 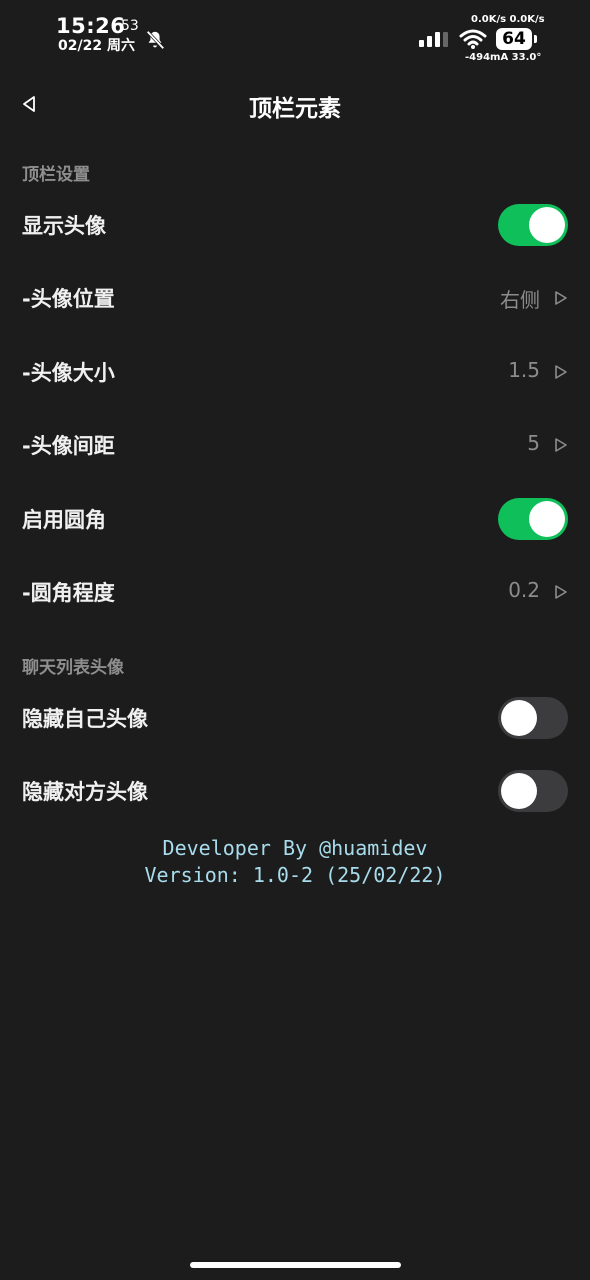 I want to click on hide-other-avatar-toggle, so click(x=533, y=791).